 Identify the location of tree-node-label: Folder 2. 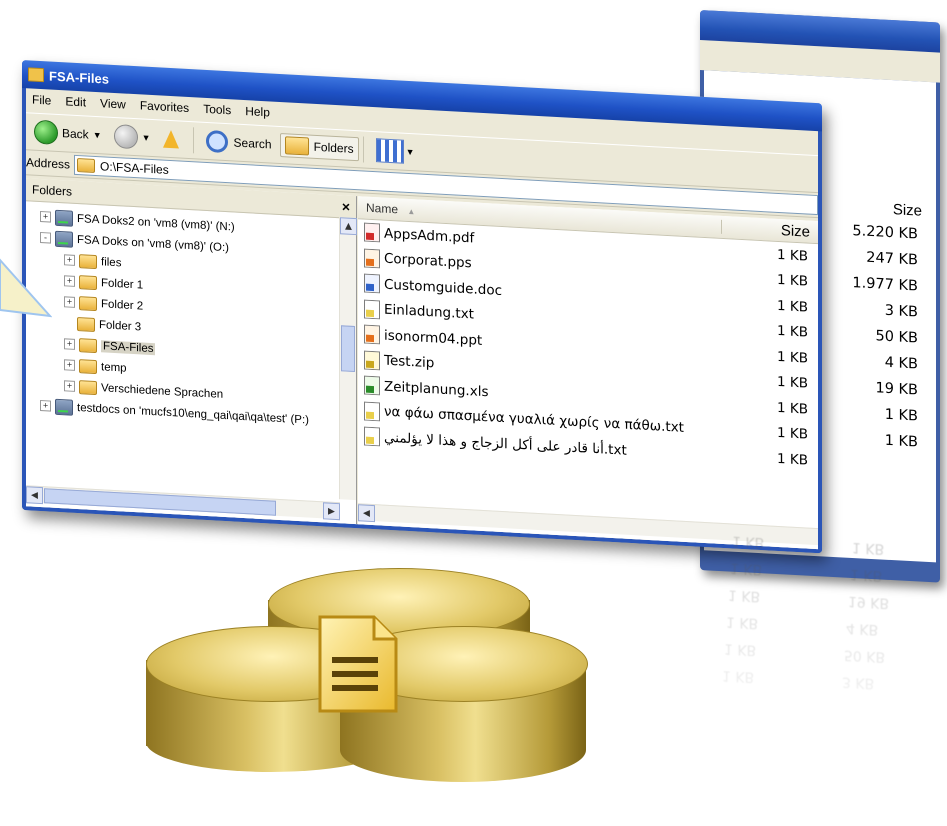
(122, 305).